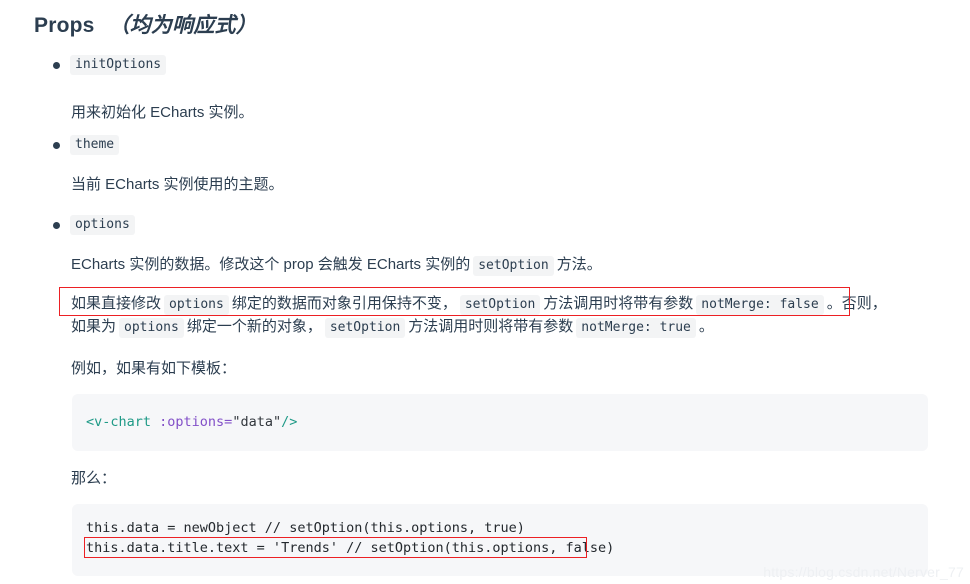 This screenshot has height=584, width=970. What do you see at coordinates (760, 305) in the screenshot?
I see `note1-code-notmerge-false: notMerge: false` at bounding box center [760, 305].